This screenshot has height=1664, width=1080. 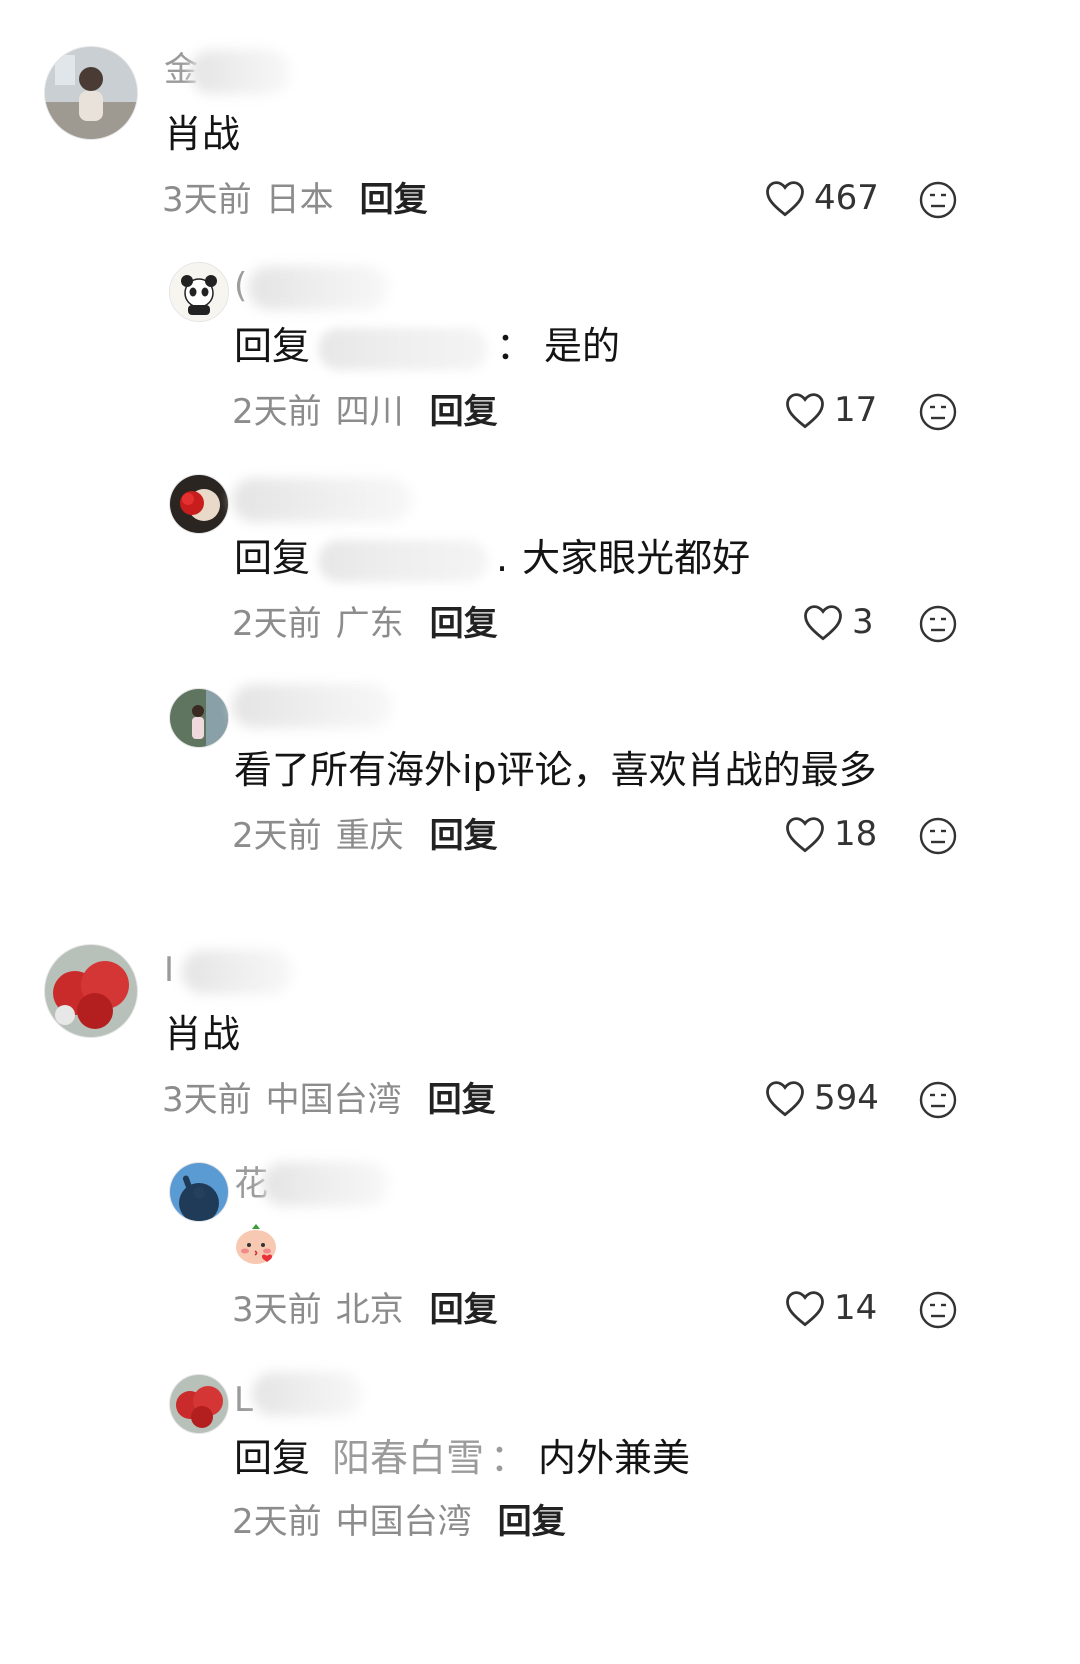 I want to click on like-button: 594, so click(x=821, y=1098).